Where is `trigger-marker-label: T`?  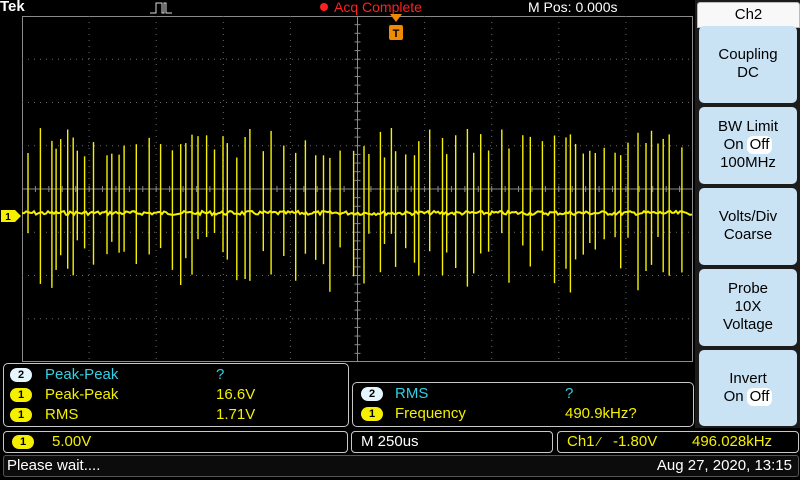 trigger-marker-label: T is located at coordinates (396, 34).